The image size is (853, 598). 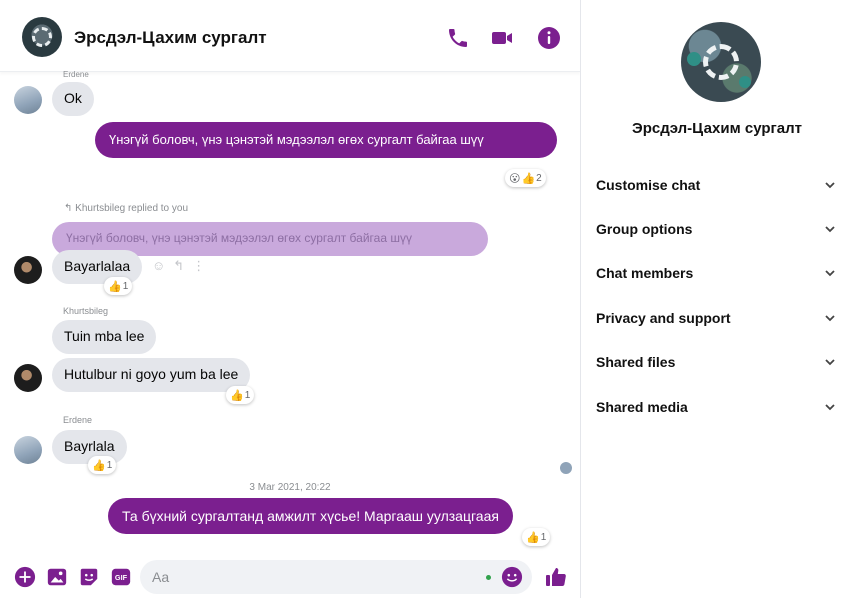 I want to click on menu-chat-members: Chat members, so click(x=719, y=273).